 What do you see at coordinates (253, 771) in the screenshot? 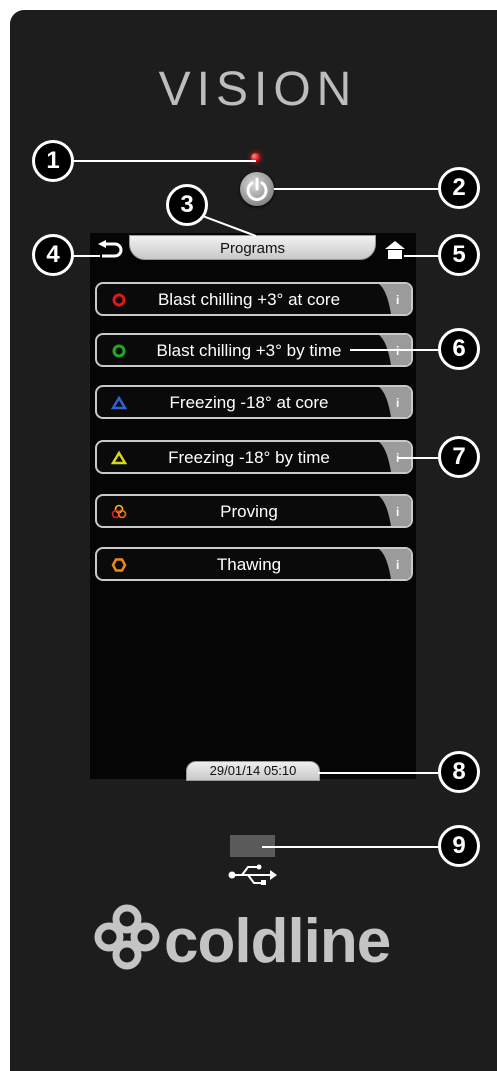
I see `datetime-display: 29/01/14 05:10` at bounding box center [253, 771].